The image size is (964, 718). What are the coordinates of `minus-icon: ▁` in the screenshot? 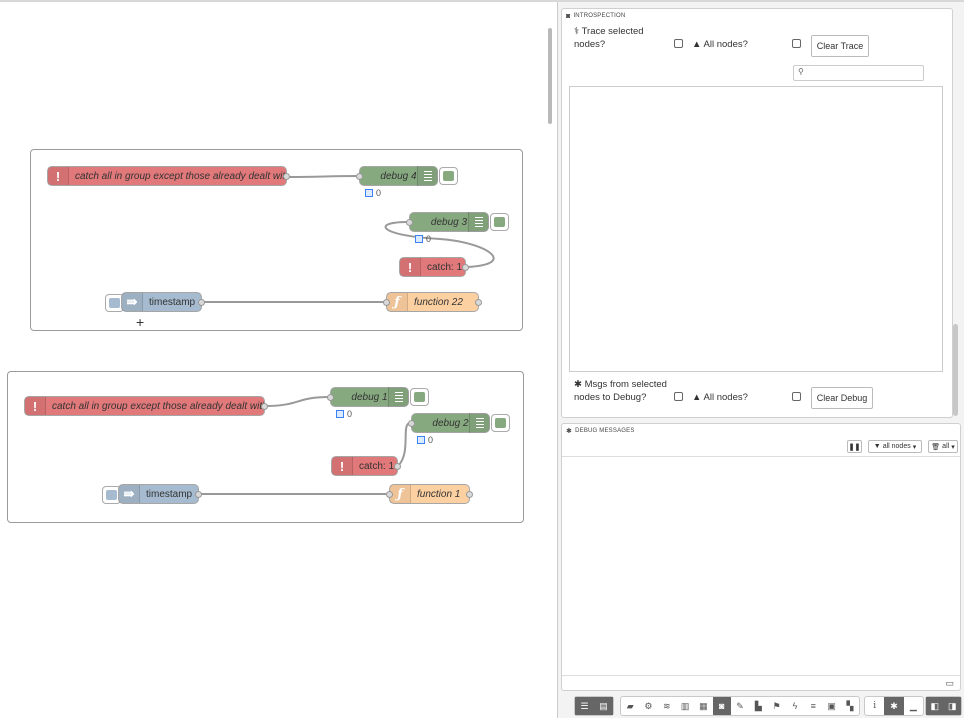 It's located at (913, 706).